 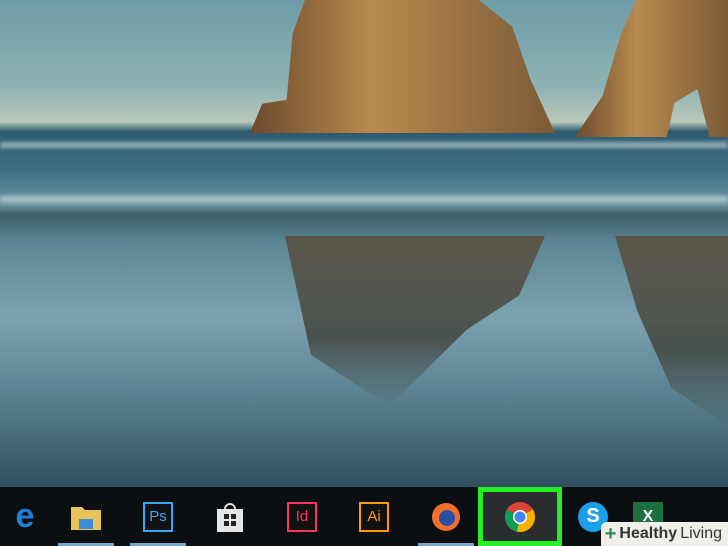 I want to click on taskbar-indesign: Id, so click(x=302, y=516).